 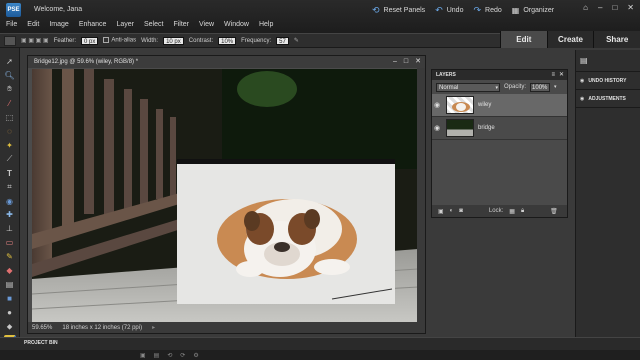 I want to click on layer-row-bridge: ◉ bridge, so click(x=499, y=128).